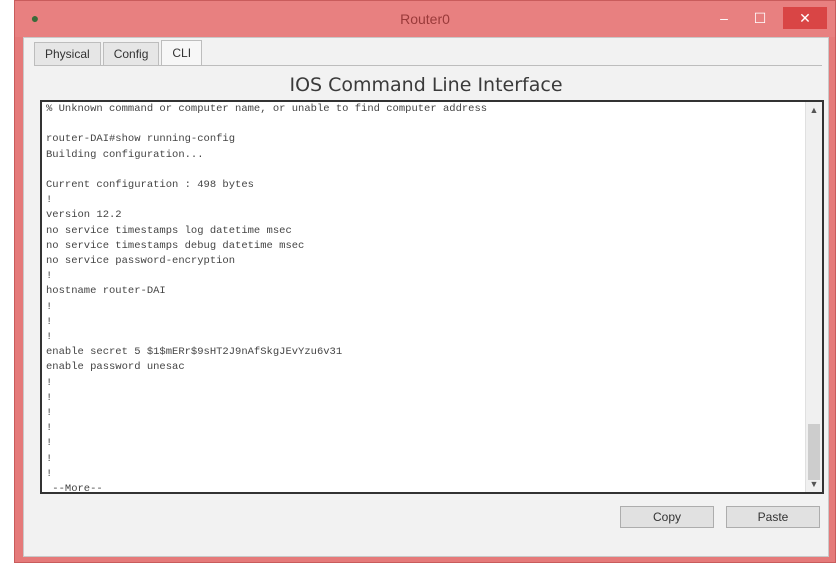 The height and width of the screenshot is (565, 838). I want to click on terminal-line: hostname router-DAI, so click(106, 291).